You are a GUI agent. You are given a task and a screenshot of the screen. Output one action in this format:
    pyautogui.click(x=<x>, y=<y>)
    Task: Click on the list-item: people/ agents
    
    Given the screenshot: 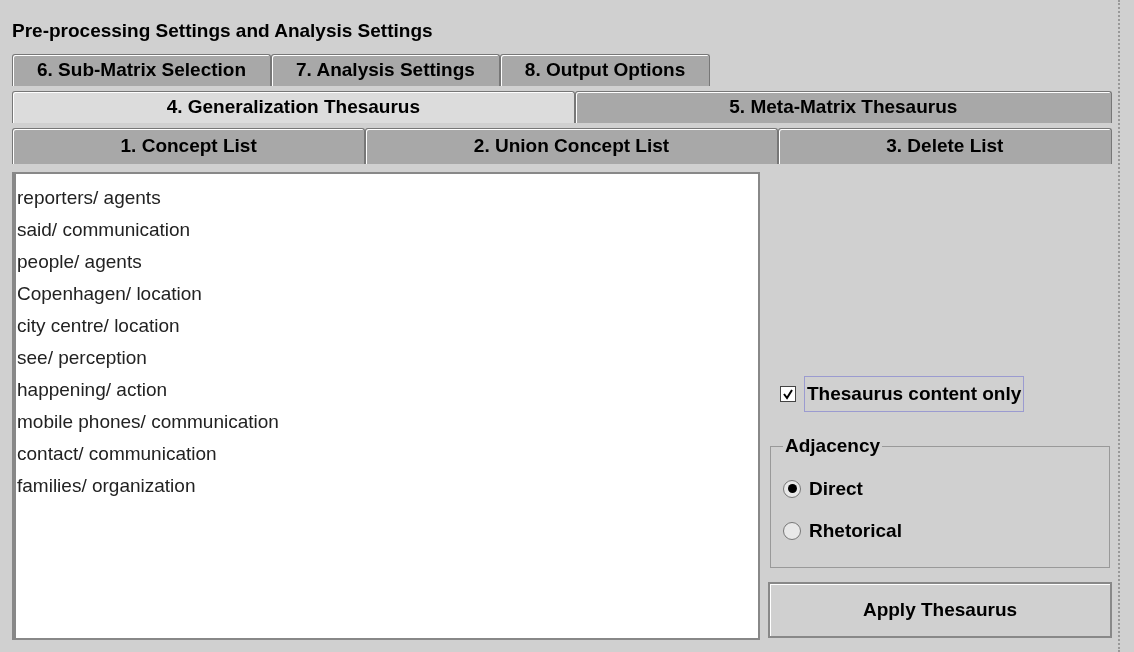 What is the action you would take?
    pyautogui.click(x=387, y=262)
    